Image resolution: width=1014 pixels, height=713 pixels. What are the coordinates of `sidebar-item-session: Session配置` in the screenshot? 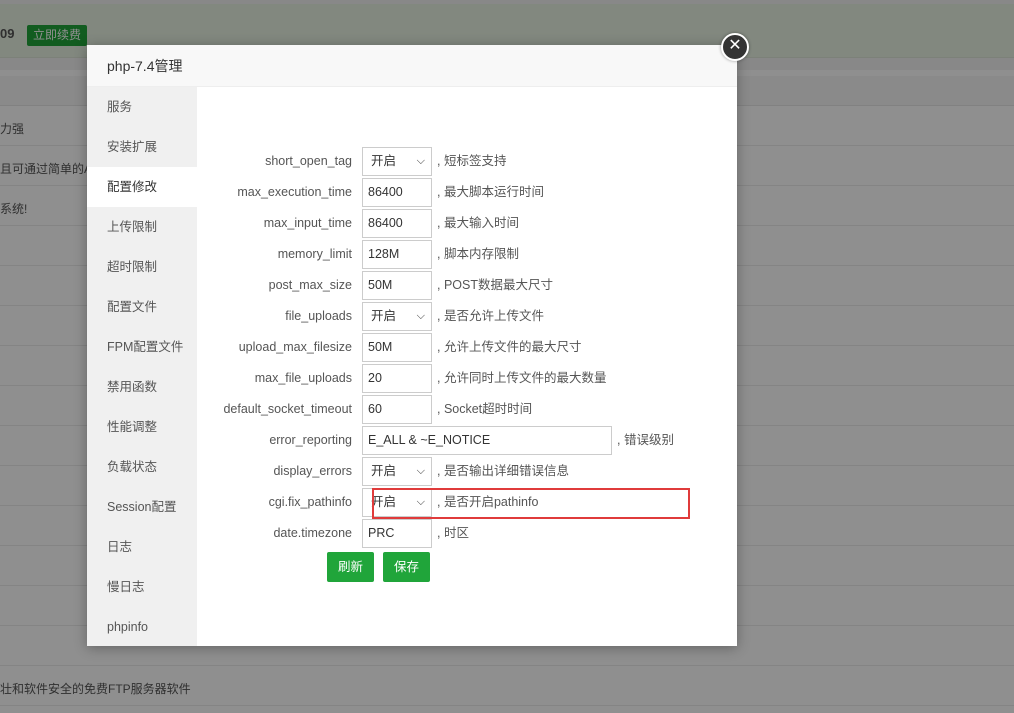 It's located at (142, 507).